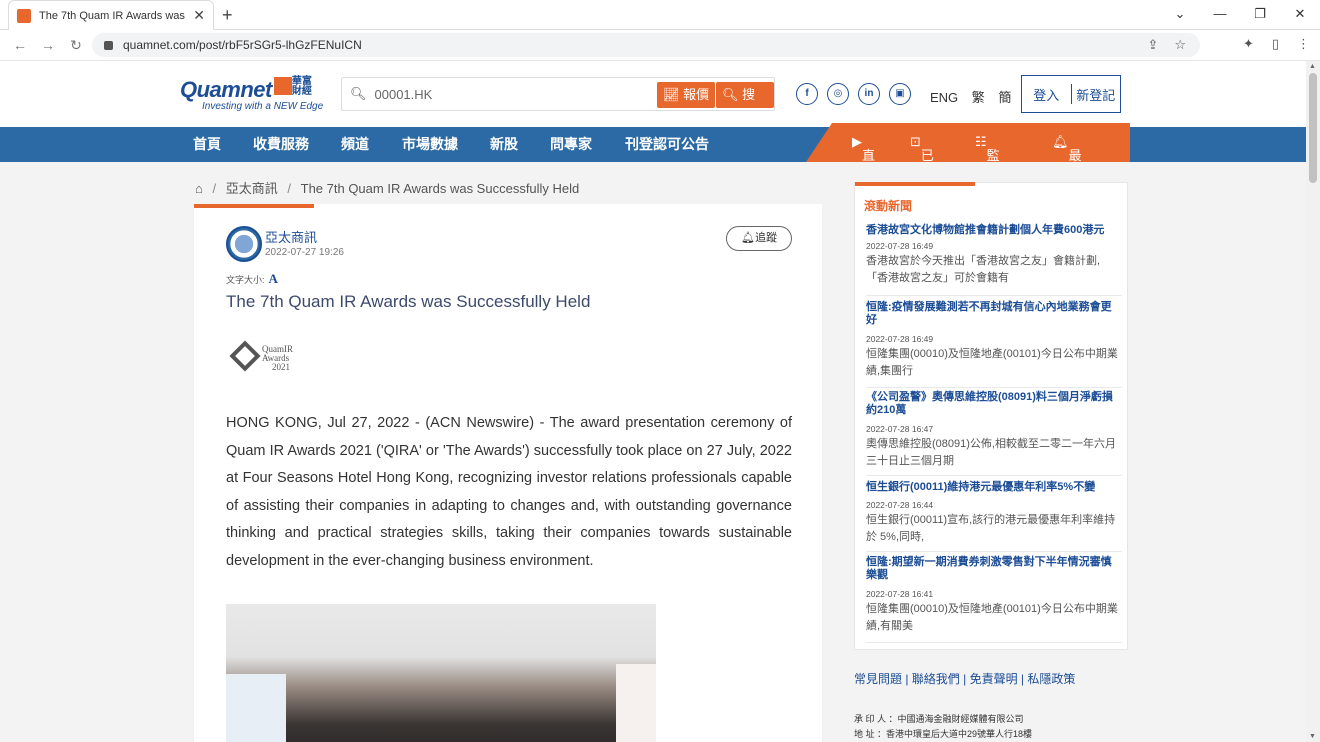 Image resolution: width=1320 pixels, height=742 pixels. What do you see at coordinates (759, 238) in the screenshot?
I see `follow-button: 🔔︎追蹤` at bounding box center [759, 238].